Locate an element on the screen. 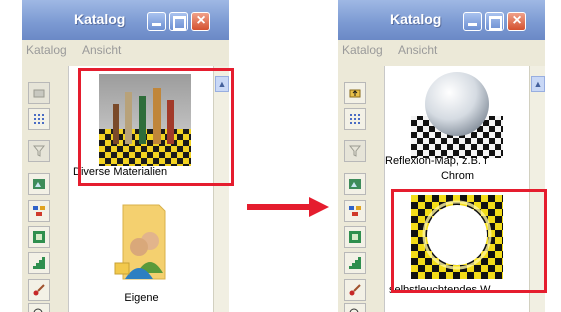 The width and height of the screenshot is (561, 312). catalog-item-reflexion-map: Reflexion-Map, z.B. f Chrom is located at coordinates (457, 127).